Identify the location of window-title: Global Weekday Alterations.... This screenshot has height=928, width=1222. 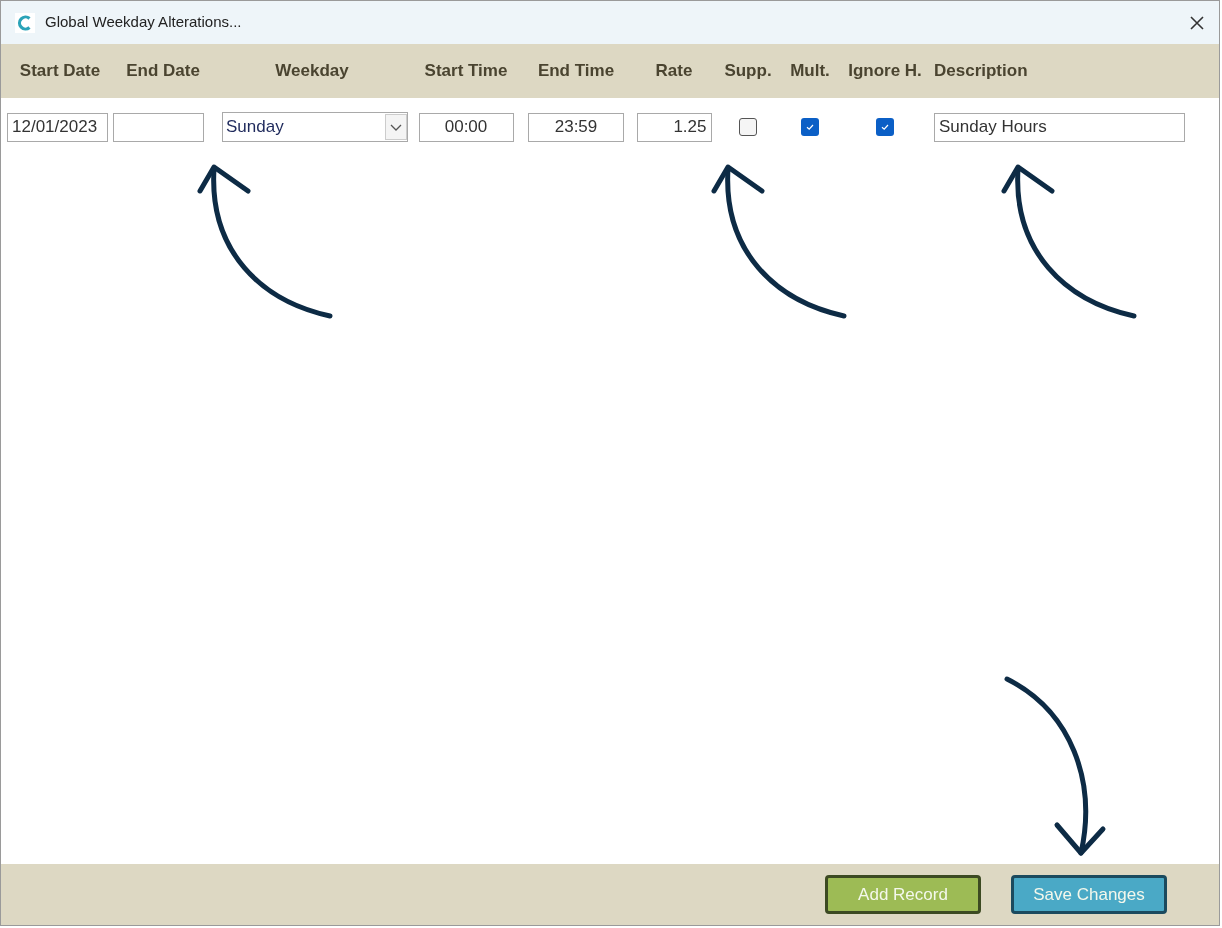
(143, 22).